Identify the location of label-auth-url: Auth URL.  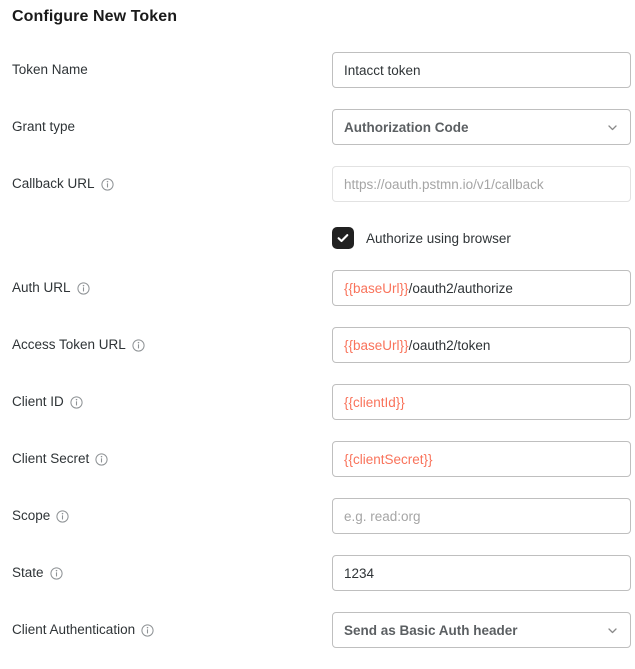
(51, 288).